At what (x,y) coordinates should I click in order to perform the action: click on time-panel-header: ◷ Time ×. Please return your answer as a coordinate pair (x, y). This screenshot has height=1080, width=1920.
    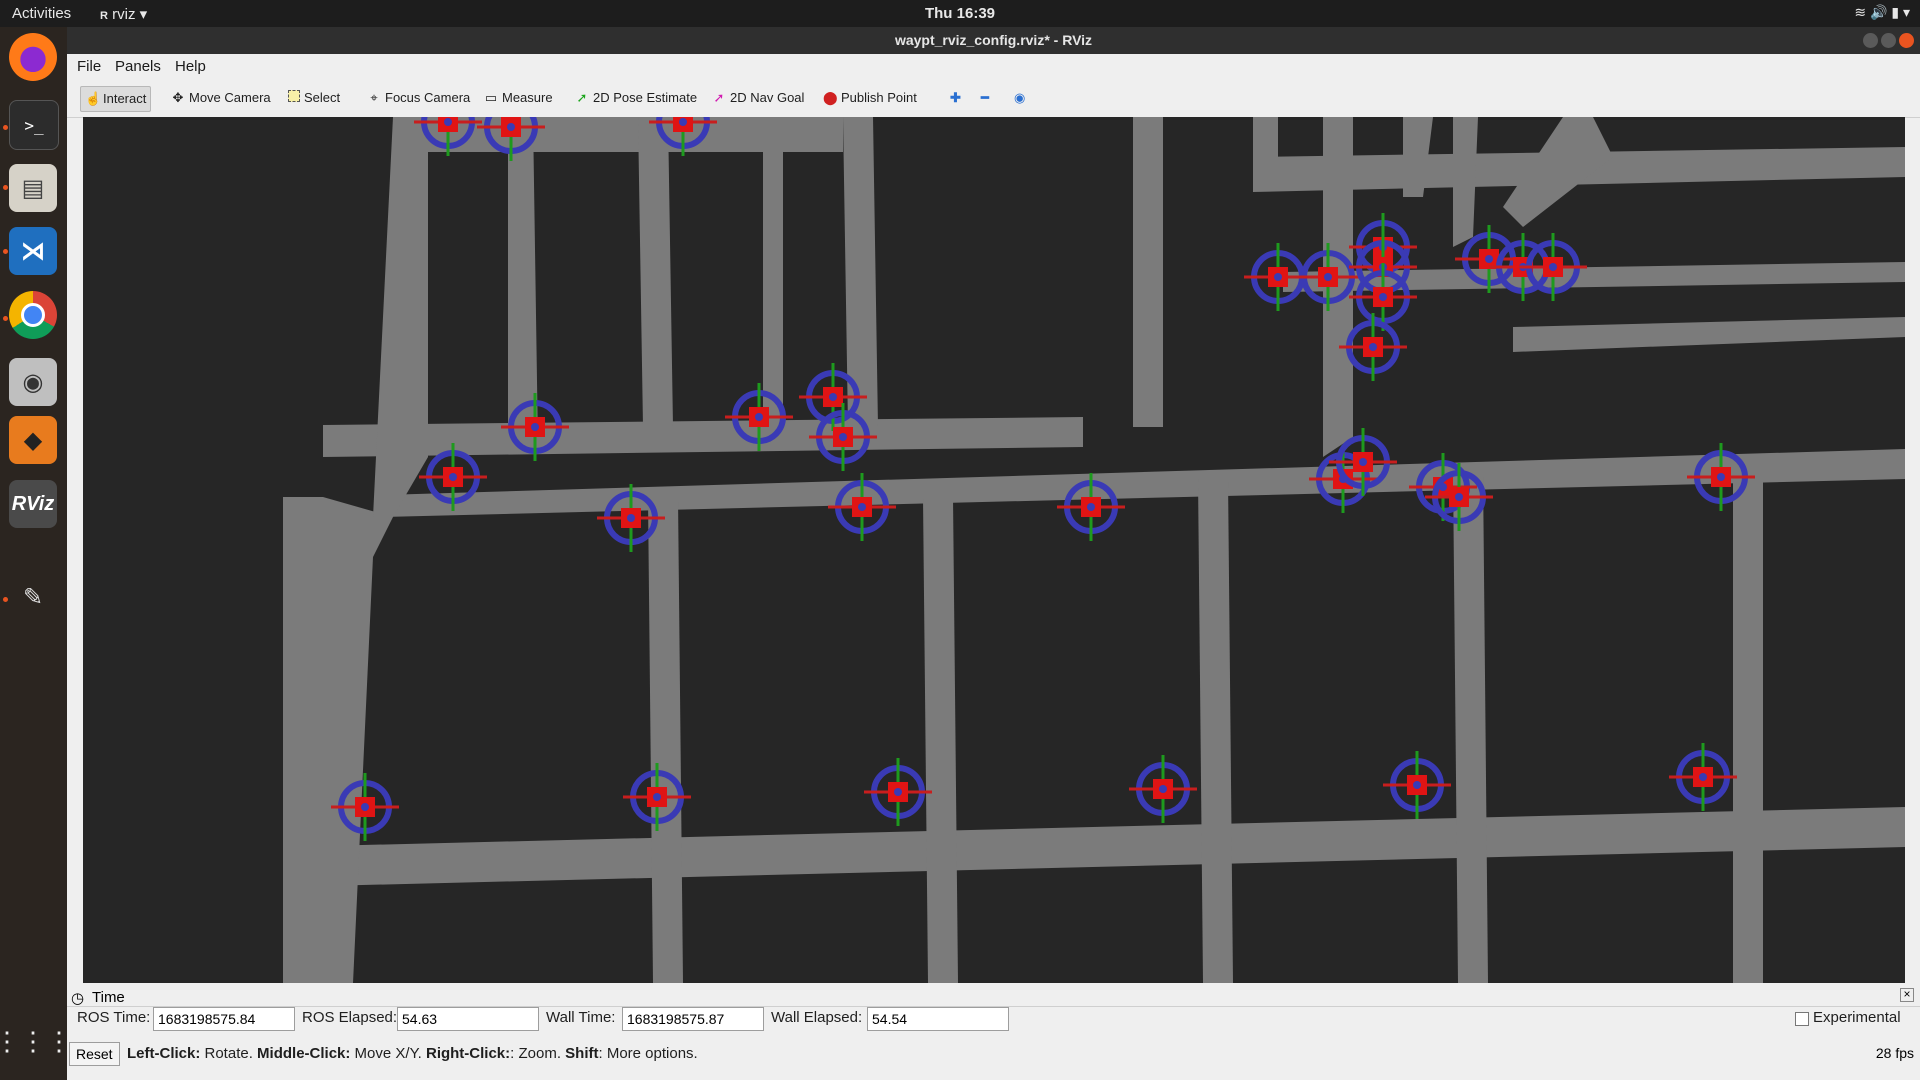
    Looking at the image, I should click on (993, 997).